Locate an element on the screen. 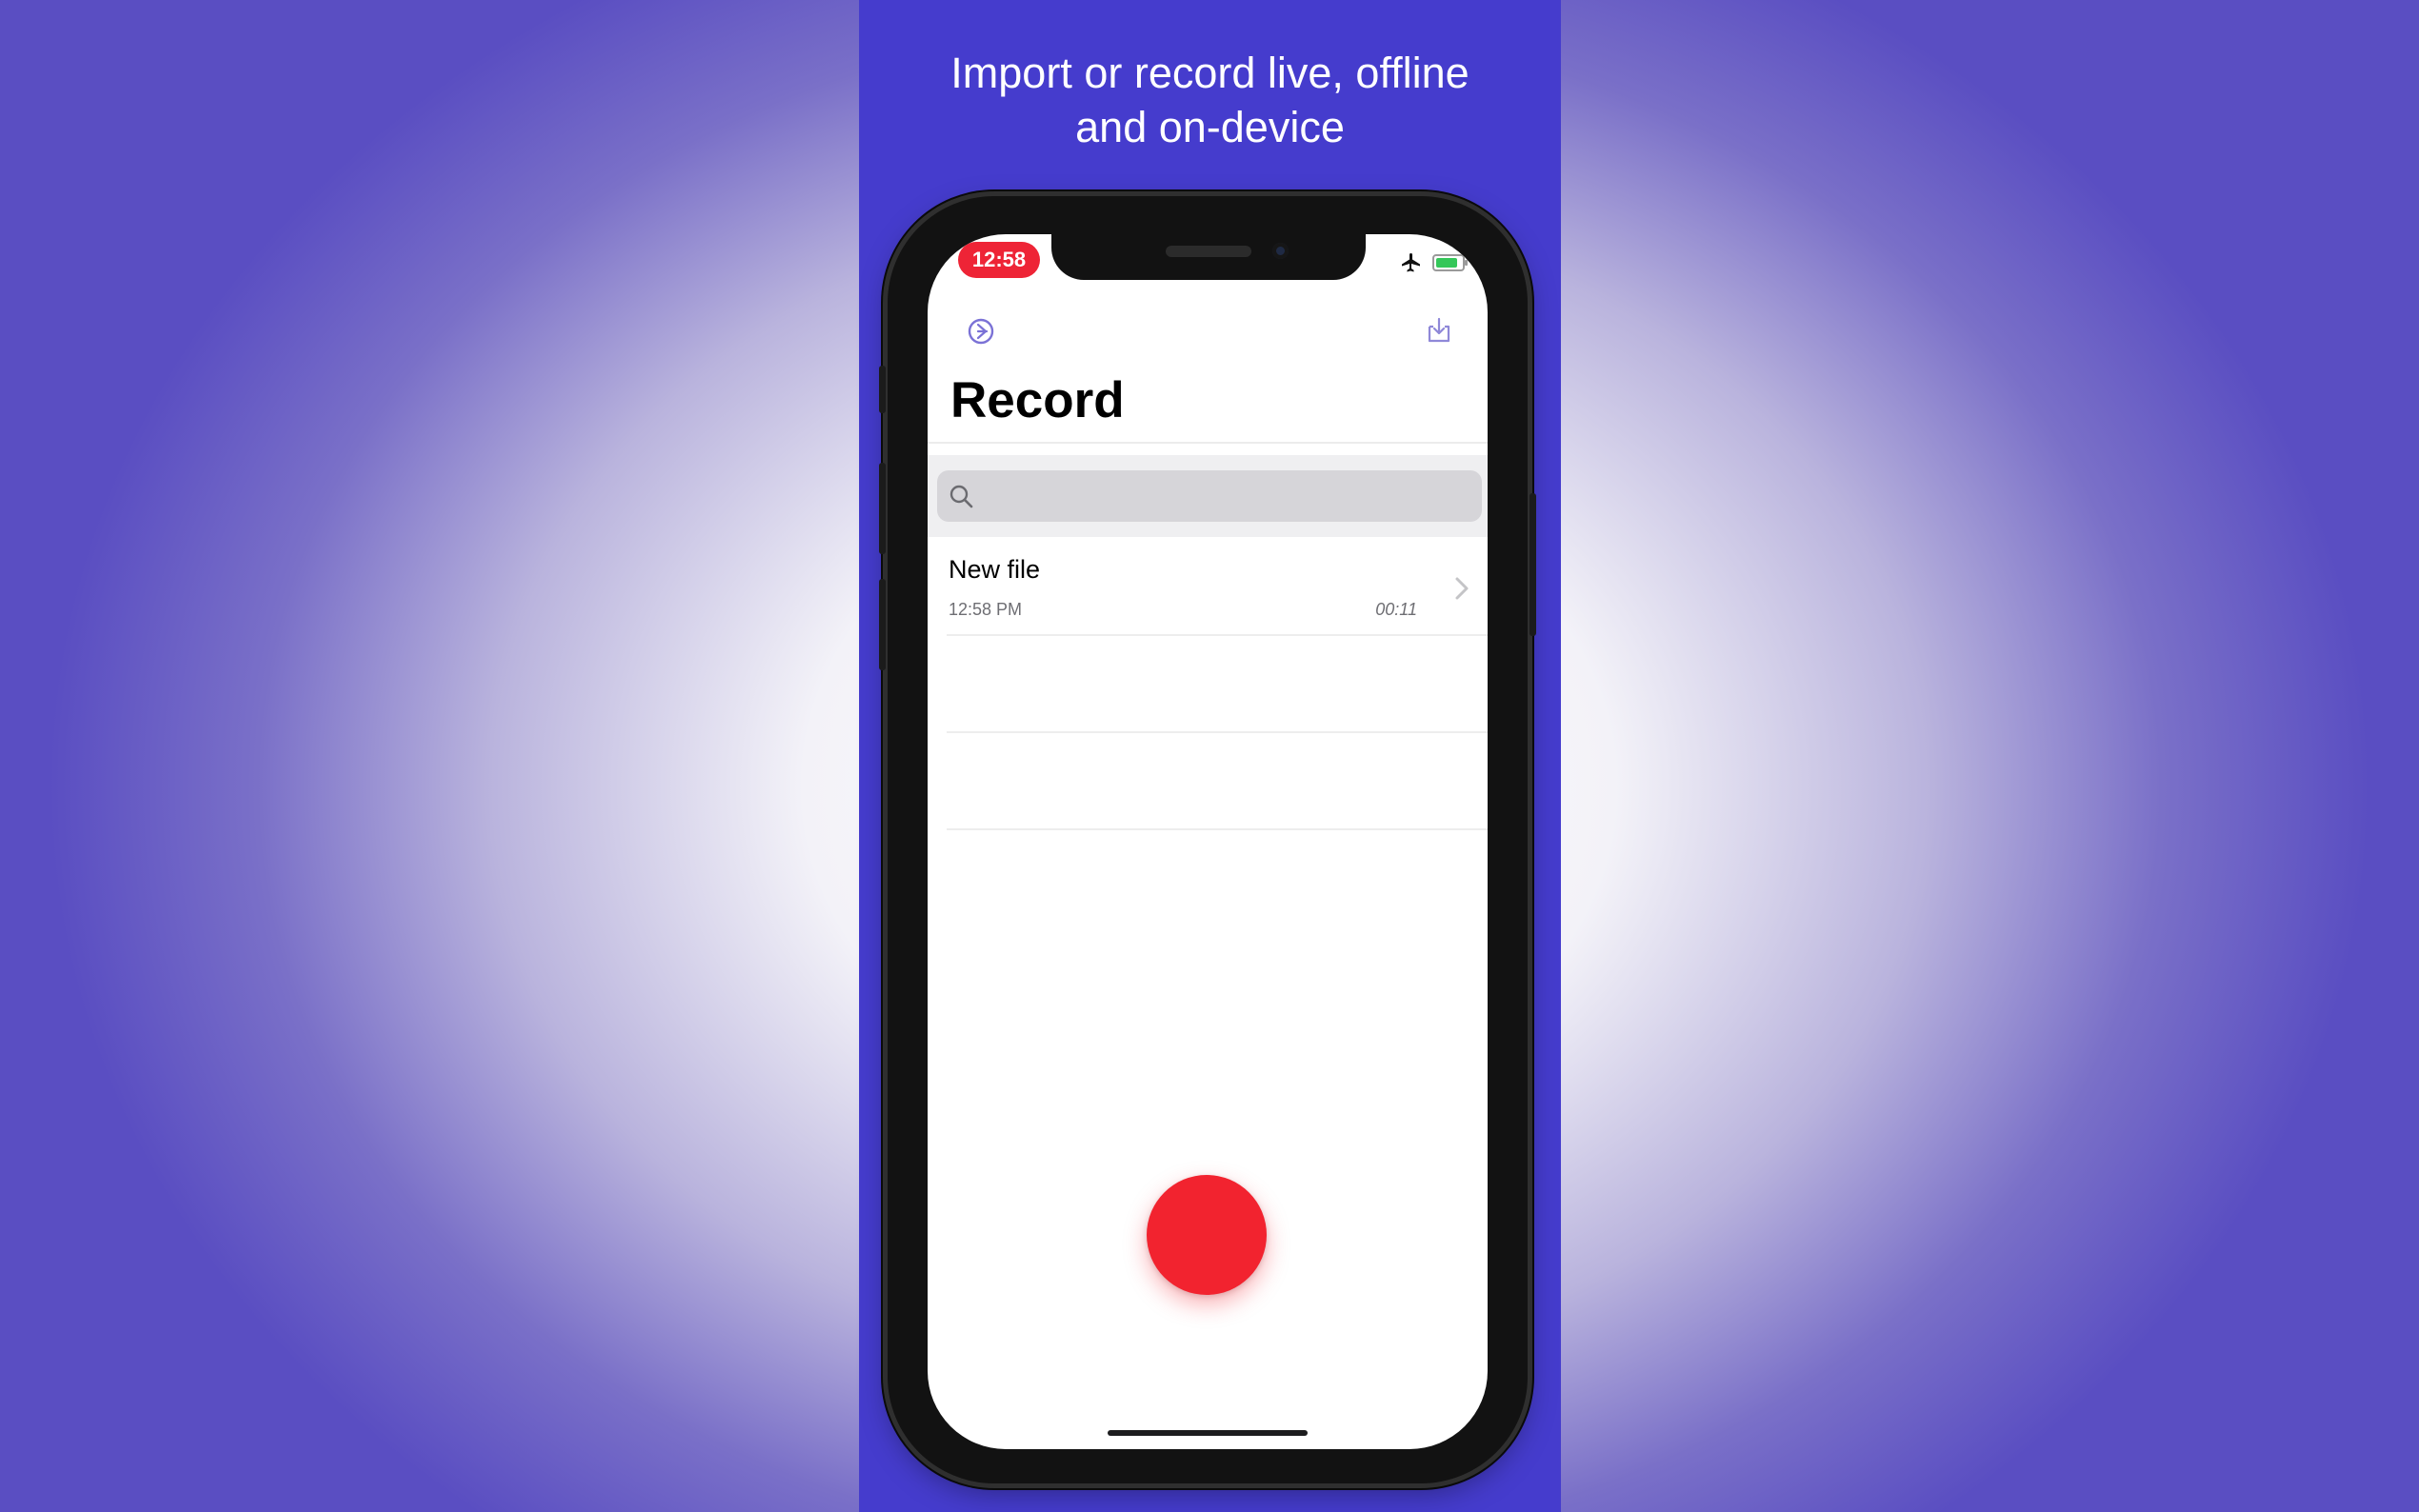  headline-line-2: and on-device is located at coordinates (1210, 127).